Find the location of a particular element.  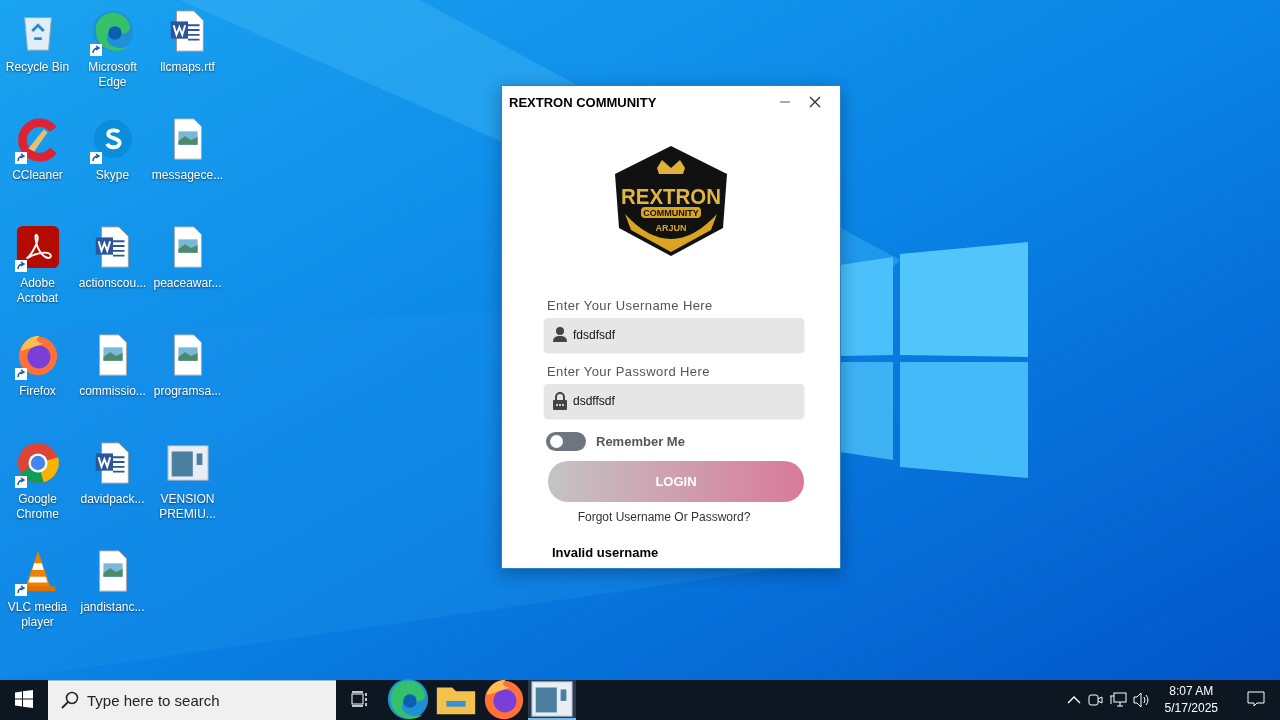

camera-icon is located at coordinates (1094, 700).